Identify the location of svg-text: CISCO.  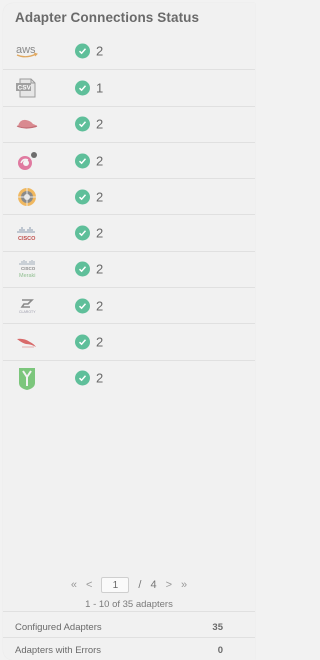
(28, 268).